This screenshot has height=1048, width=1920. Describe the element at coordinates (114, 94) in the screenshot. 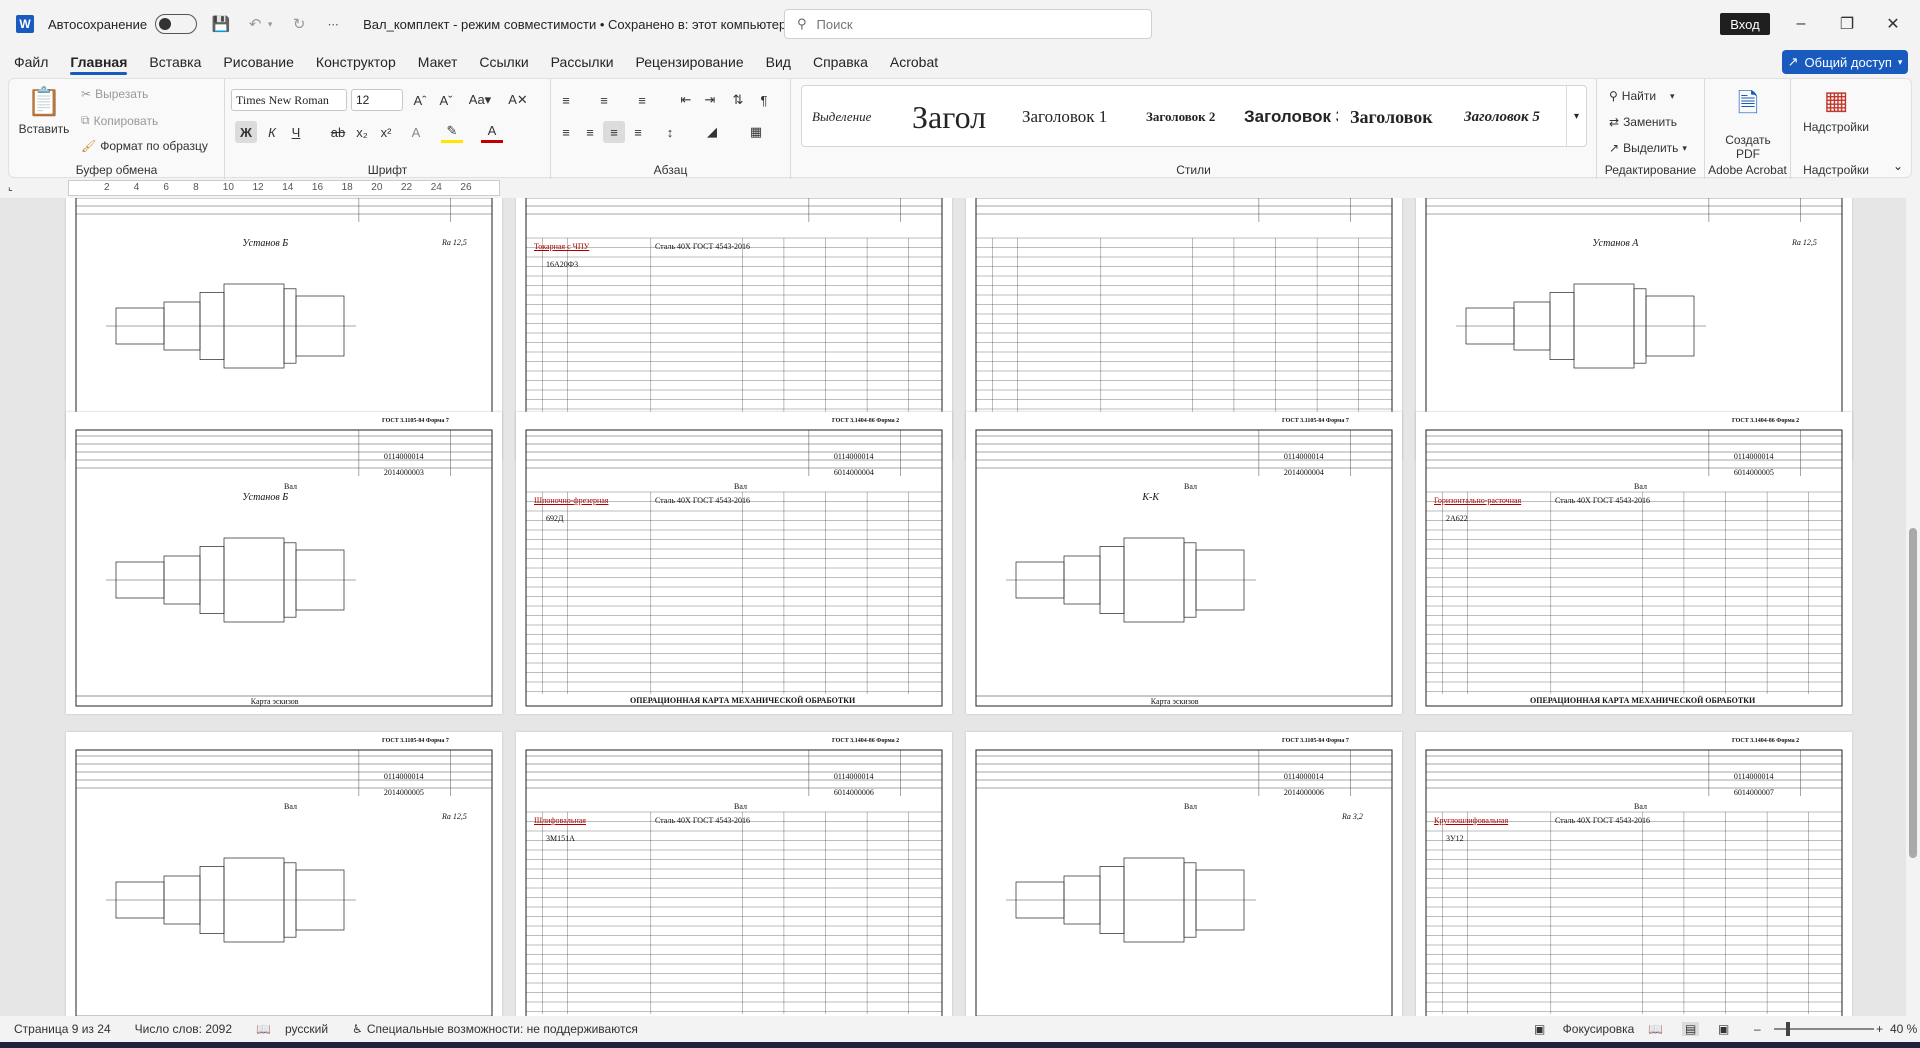

I see `cut-button: ✂ Вырезать` at that location.